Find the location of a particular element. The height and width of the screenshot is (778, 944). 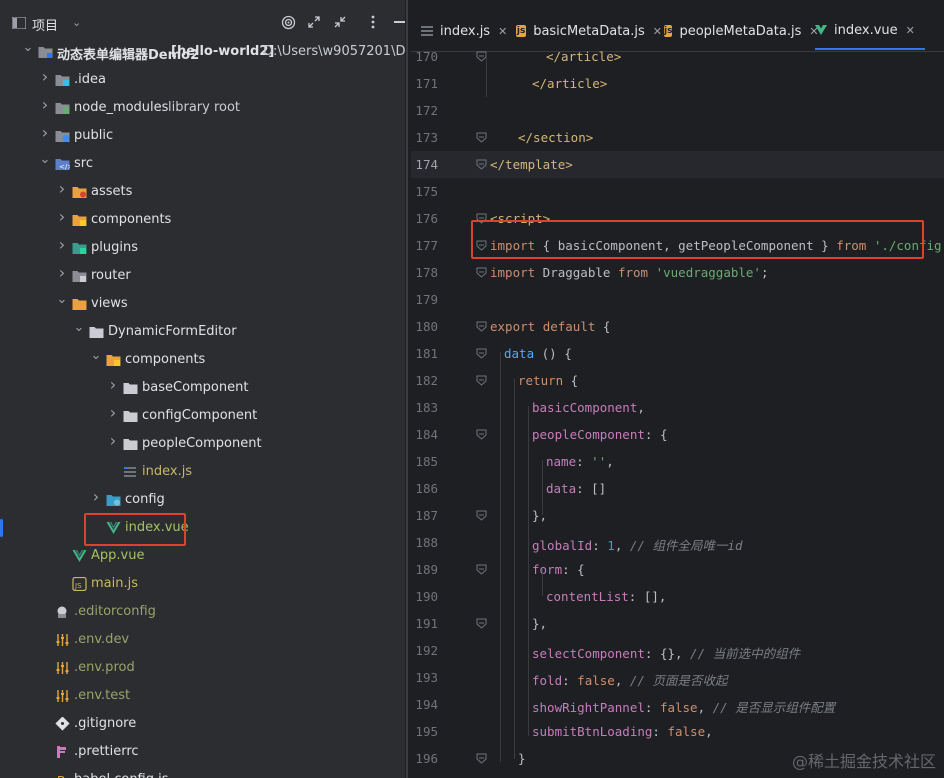

tree-row: ⌄ DynamicFormEditor is located at coordinates (202, 332).